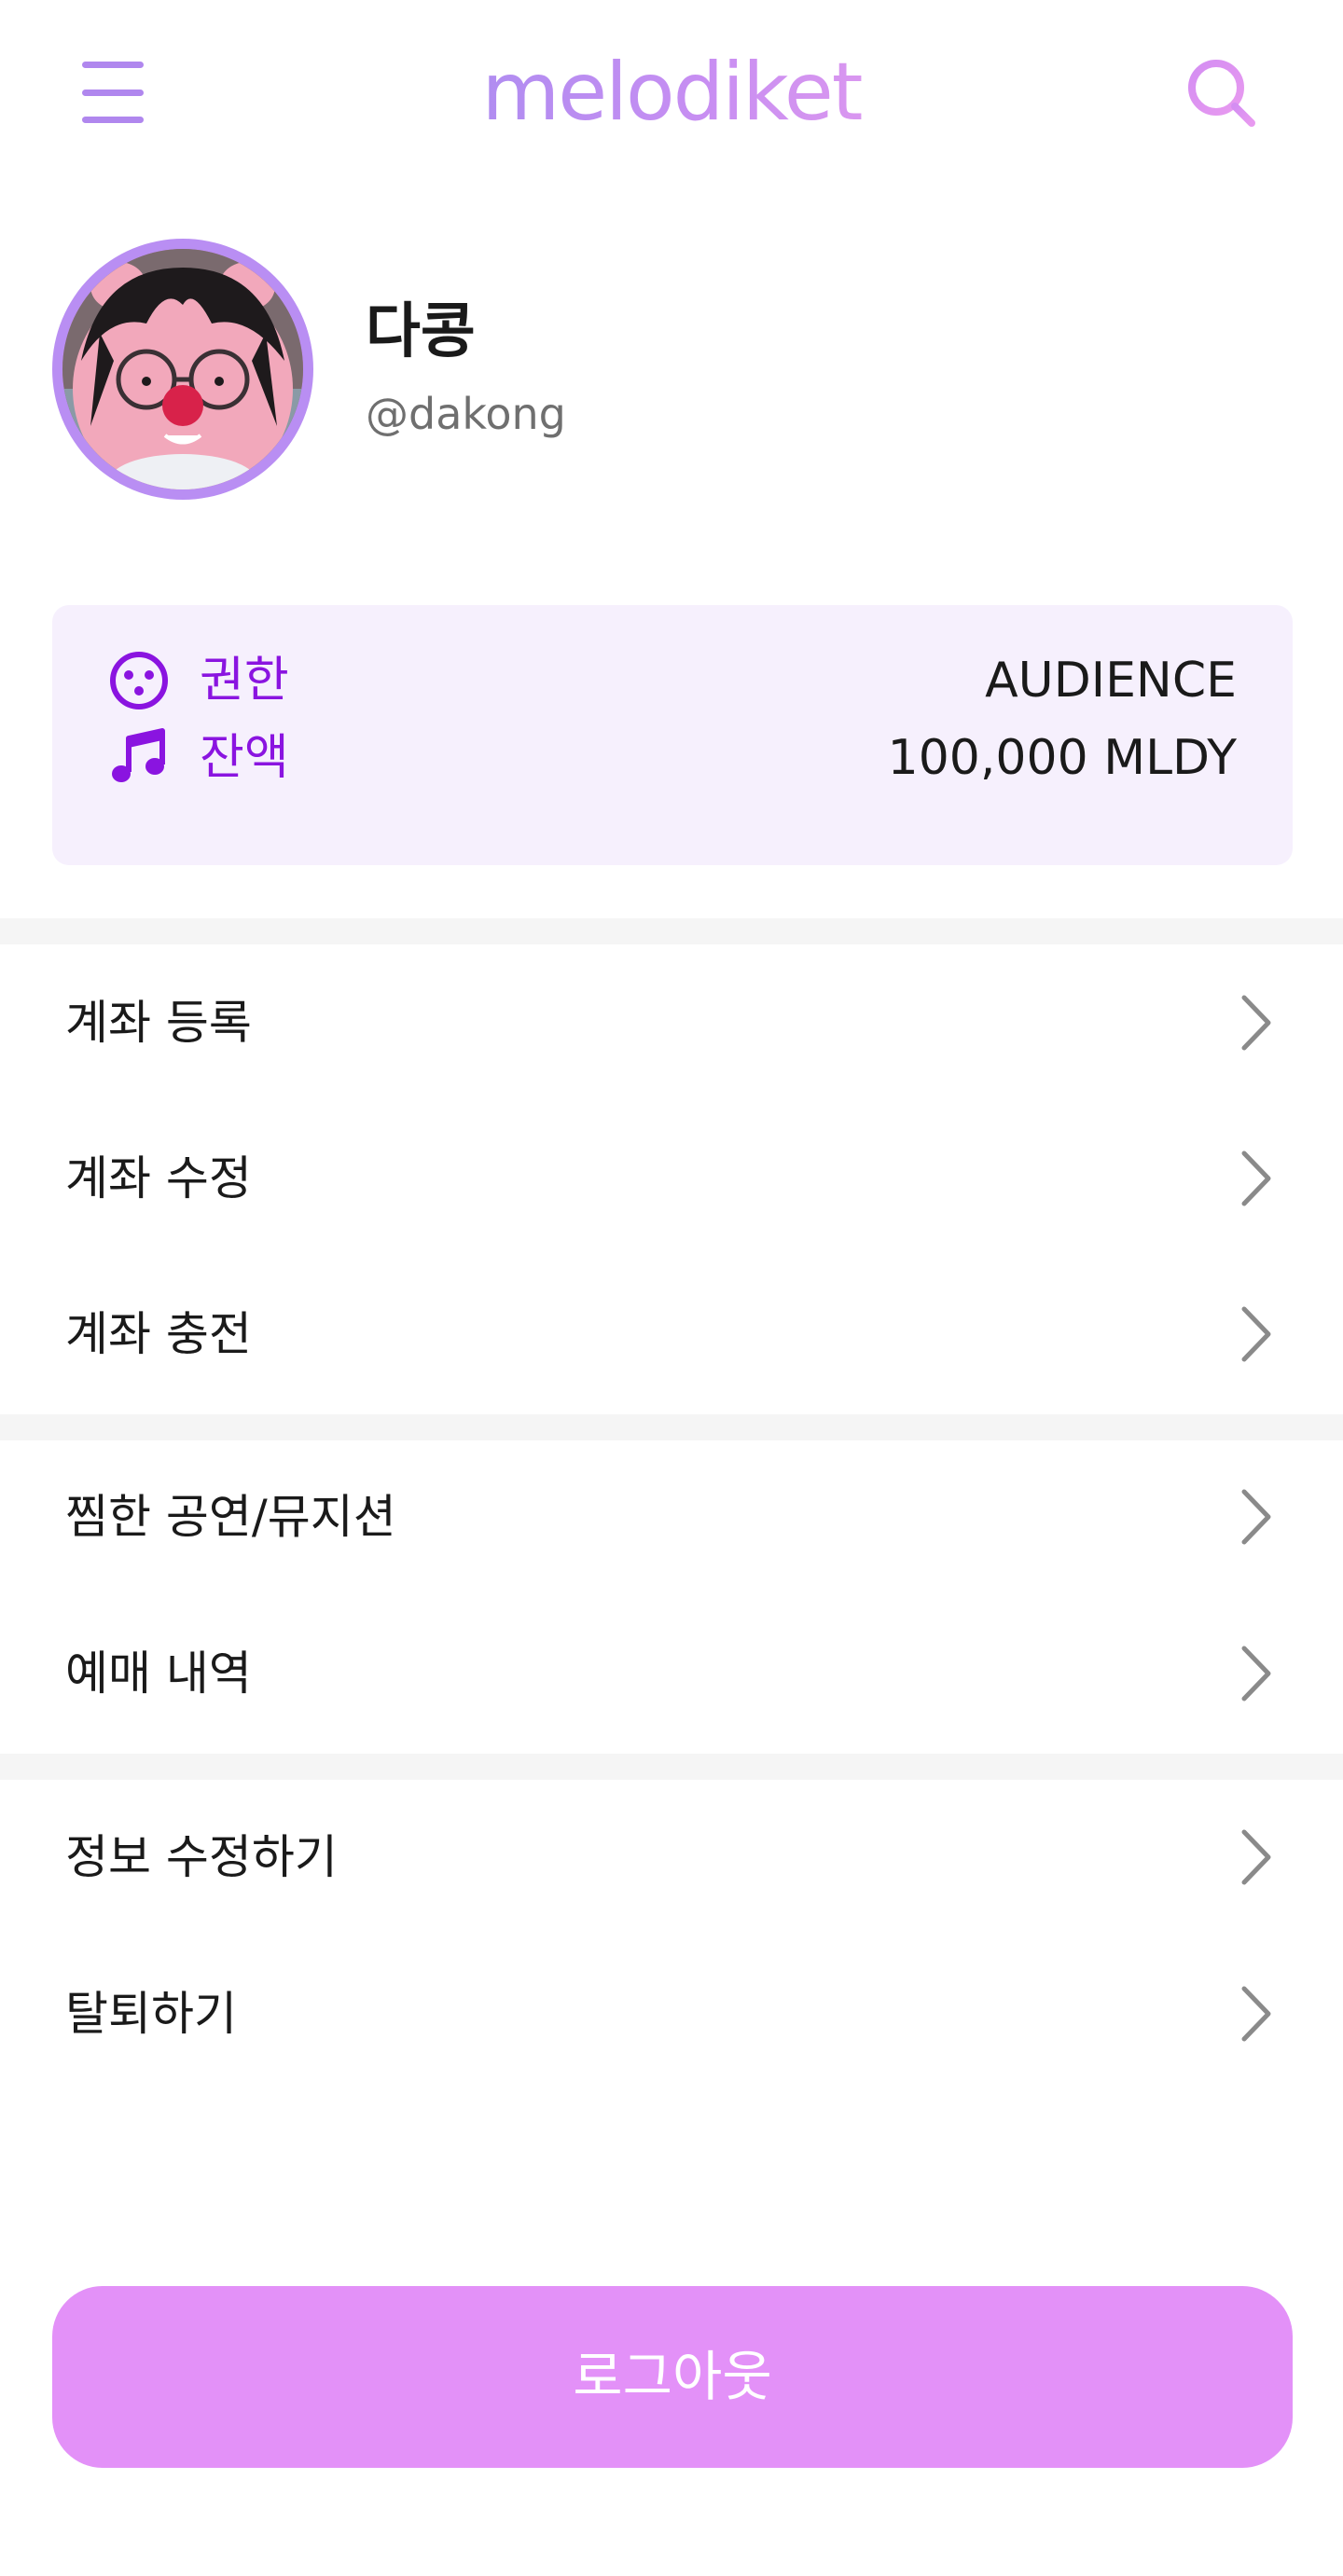  What do you see at coordinates (159, 1178) in the screenshot?
I see `menu-item-label: 계좌 수정` at bounding box center [159, 1178].